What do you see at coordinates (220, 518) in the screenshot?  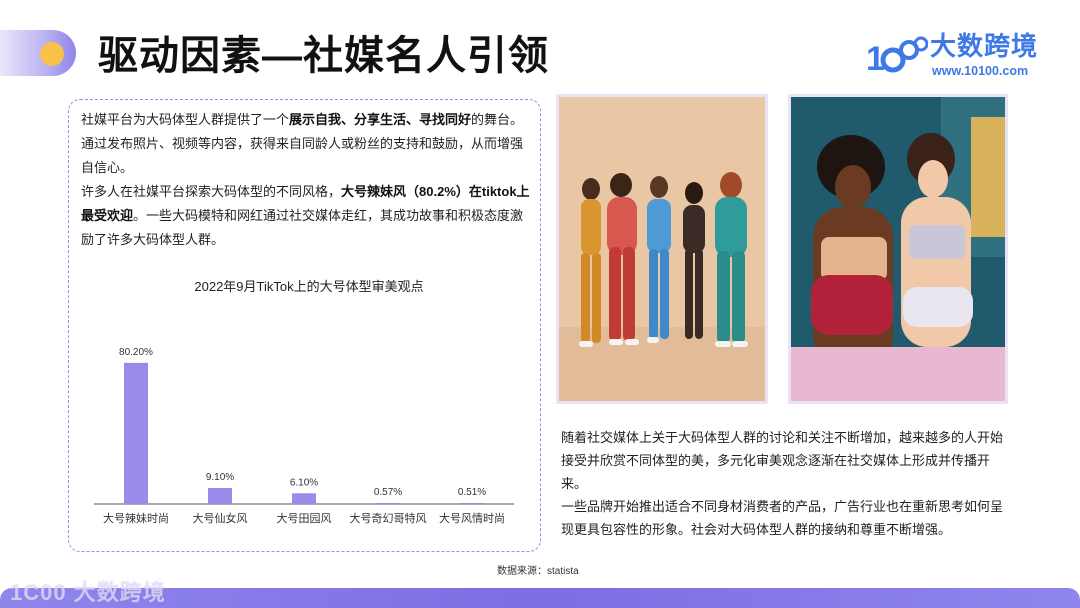 I see `chart-category-label: 大号仙女风` at bounding box center [220, 518].